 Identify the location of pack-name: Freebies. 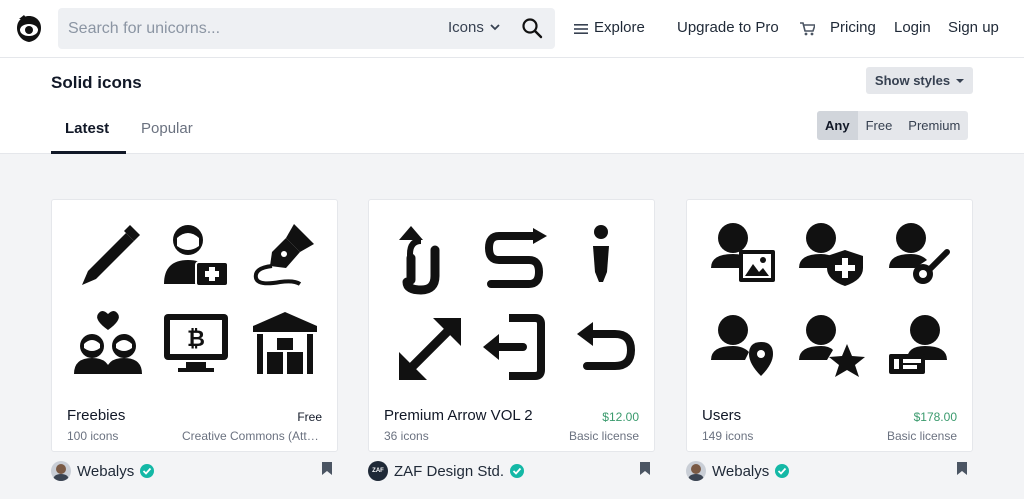
(96, 415).